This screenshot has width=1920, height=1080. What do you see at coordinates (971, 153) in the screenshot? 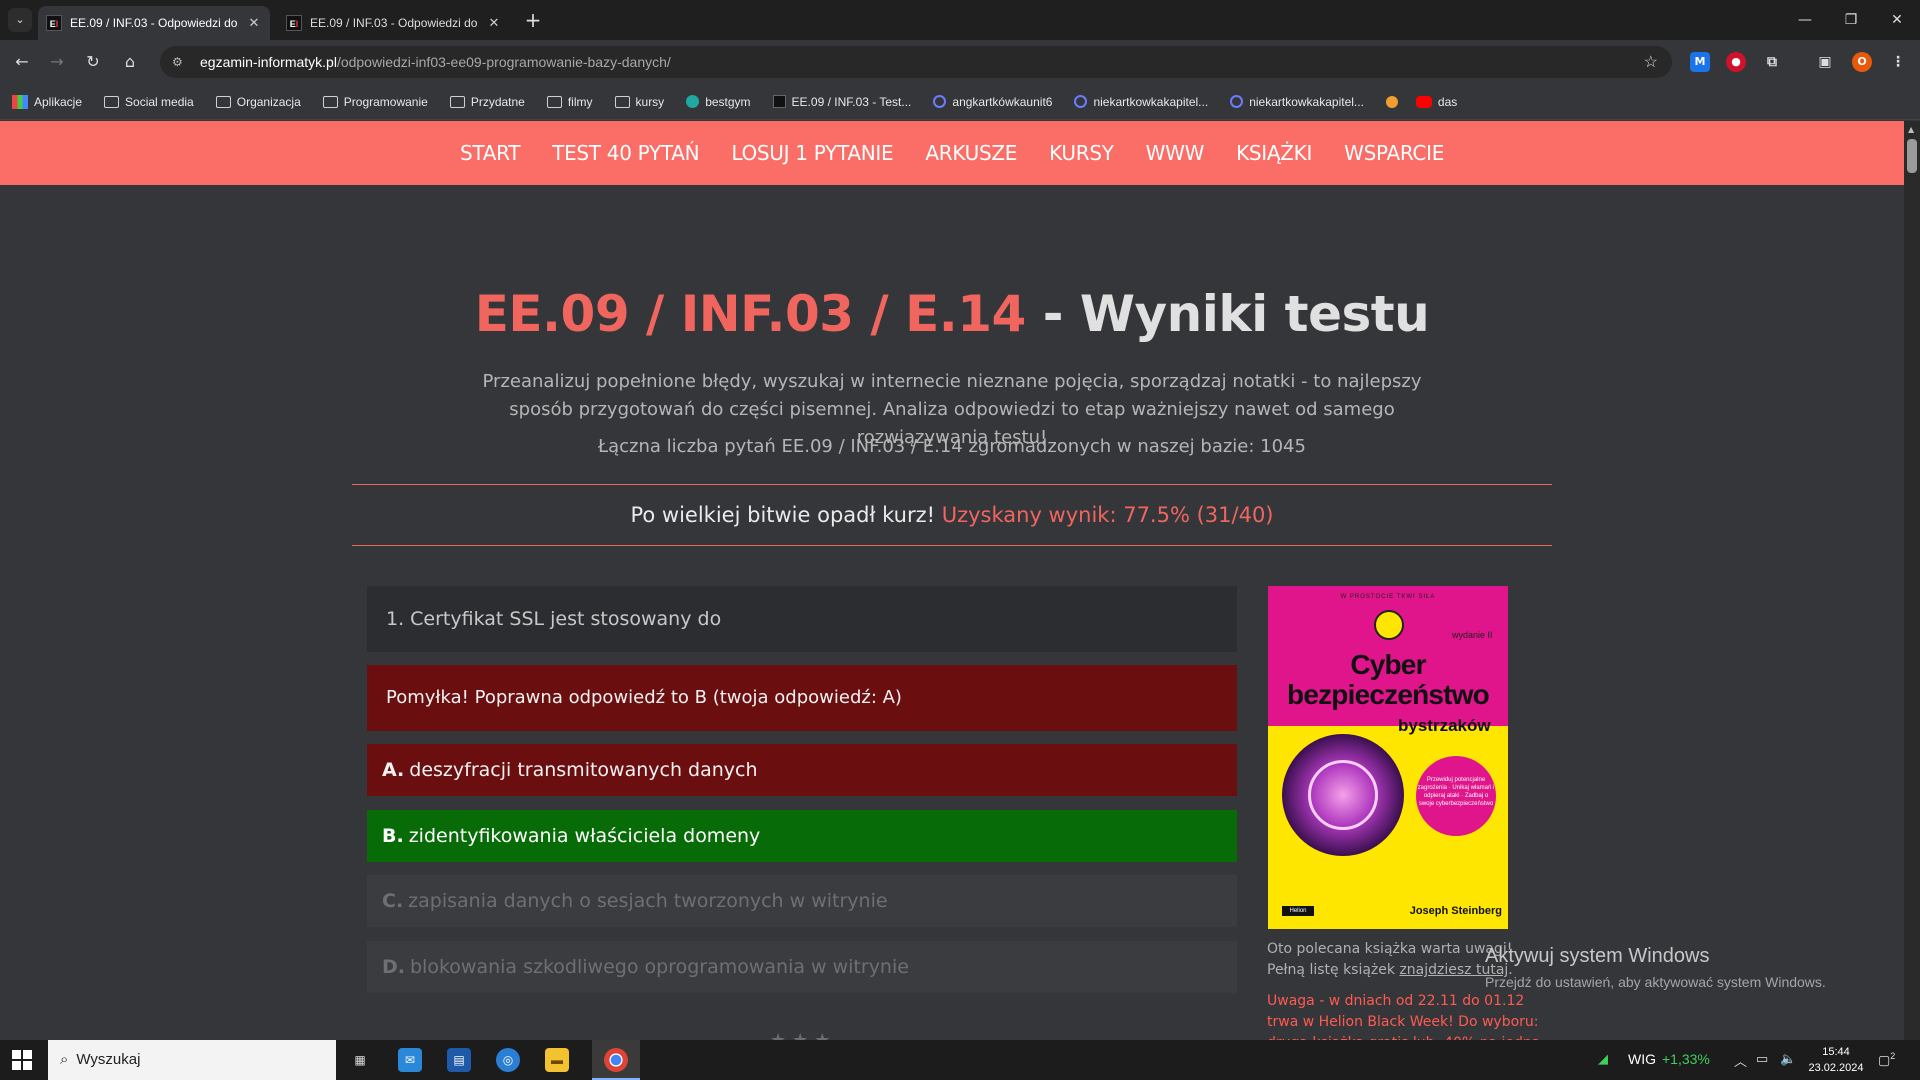
I see `nav-arkusze: ARKUSZE` at bounding box center [971, 153].